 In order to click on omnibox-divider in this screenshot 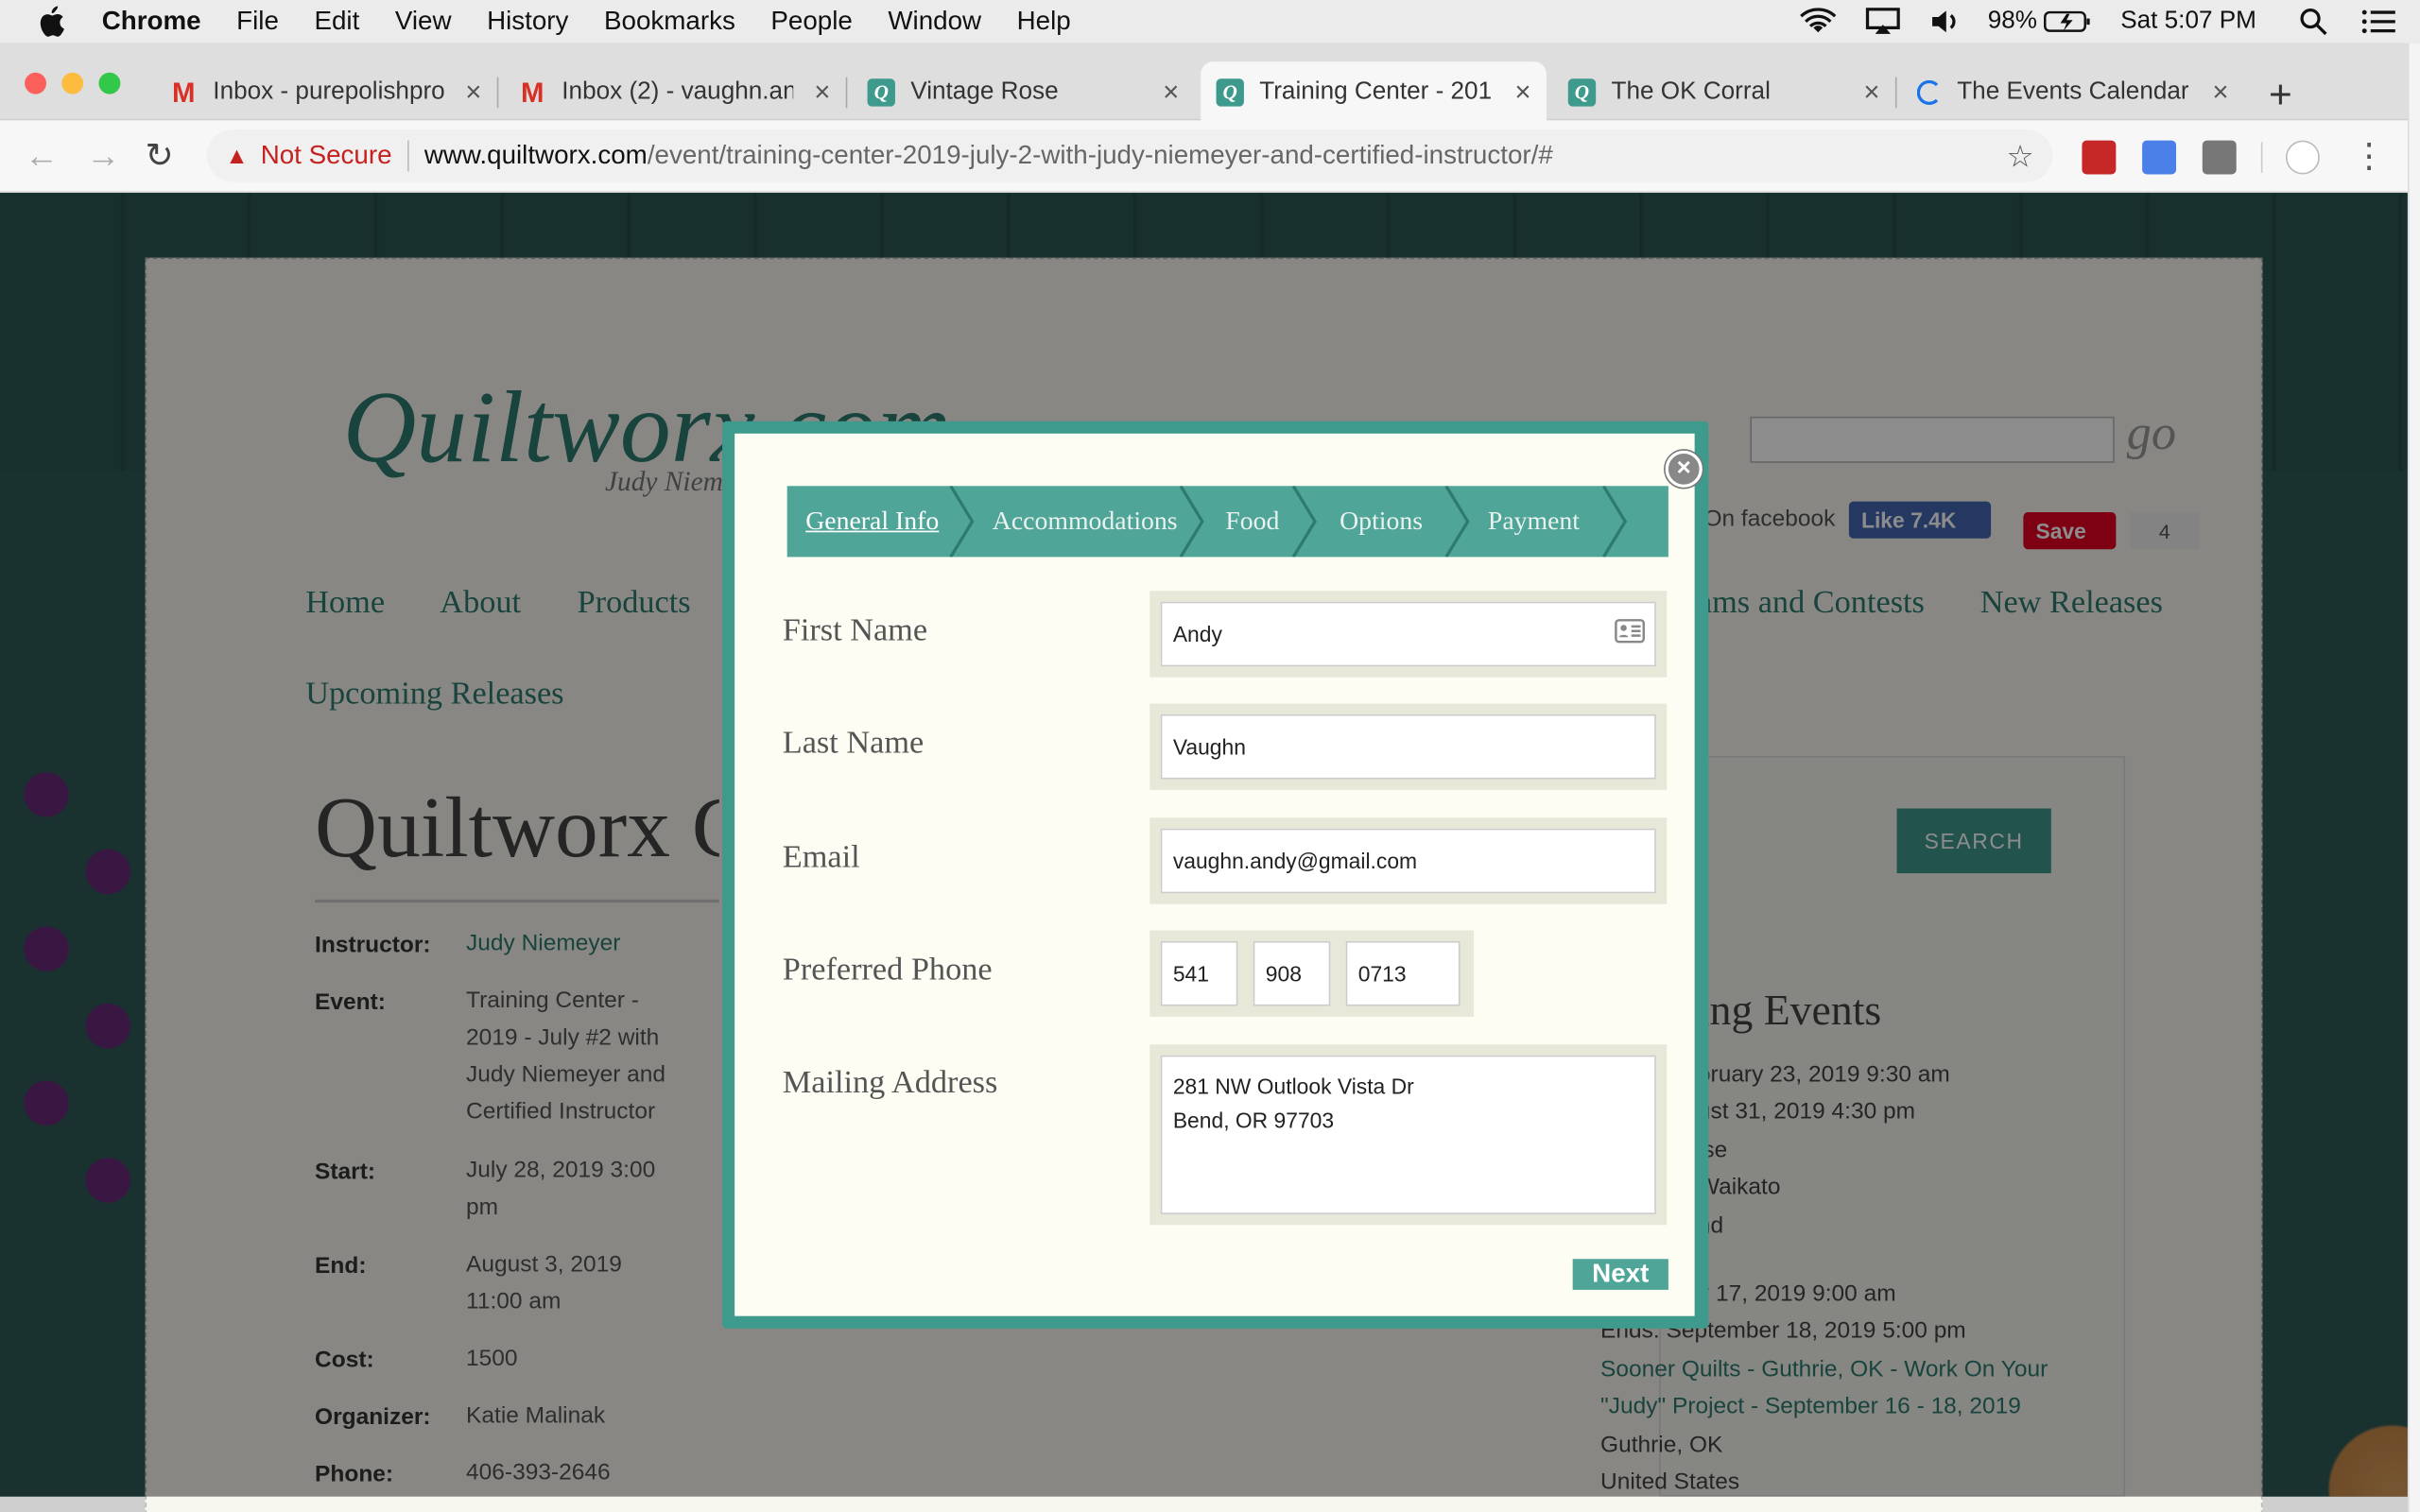, I will do `click(407, 156)`.